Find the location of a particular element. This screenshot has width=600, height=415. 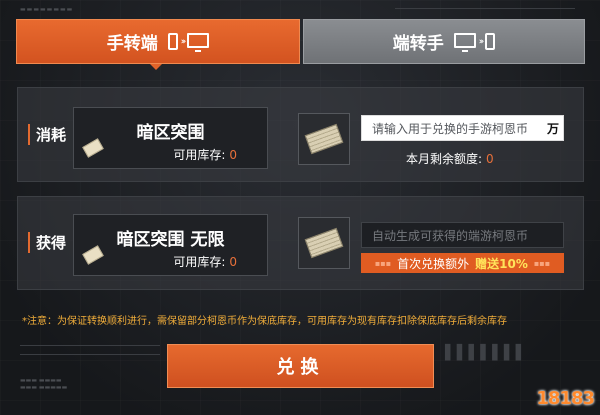

coin-output-field: 自动生成可获得的端游柯恩币 is located at coordinates (462, 235).